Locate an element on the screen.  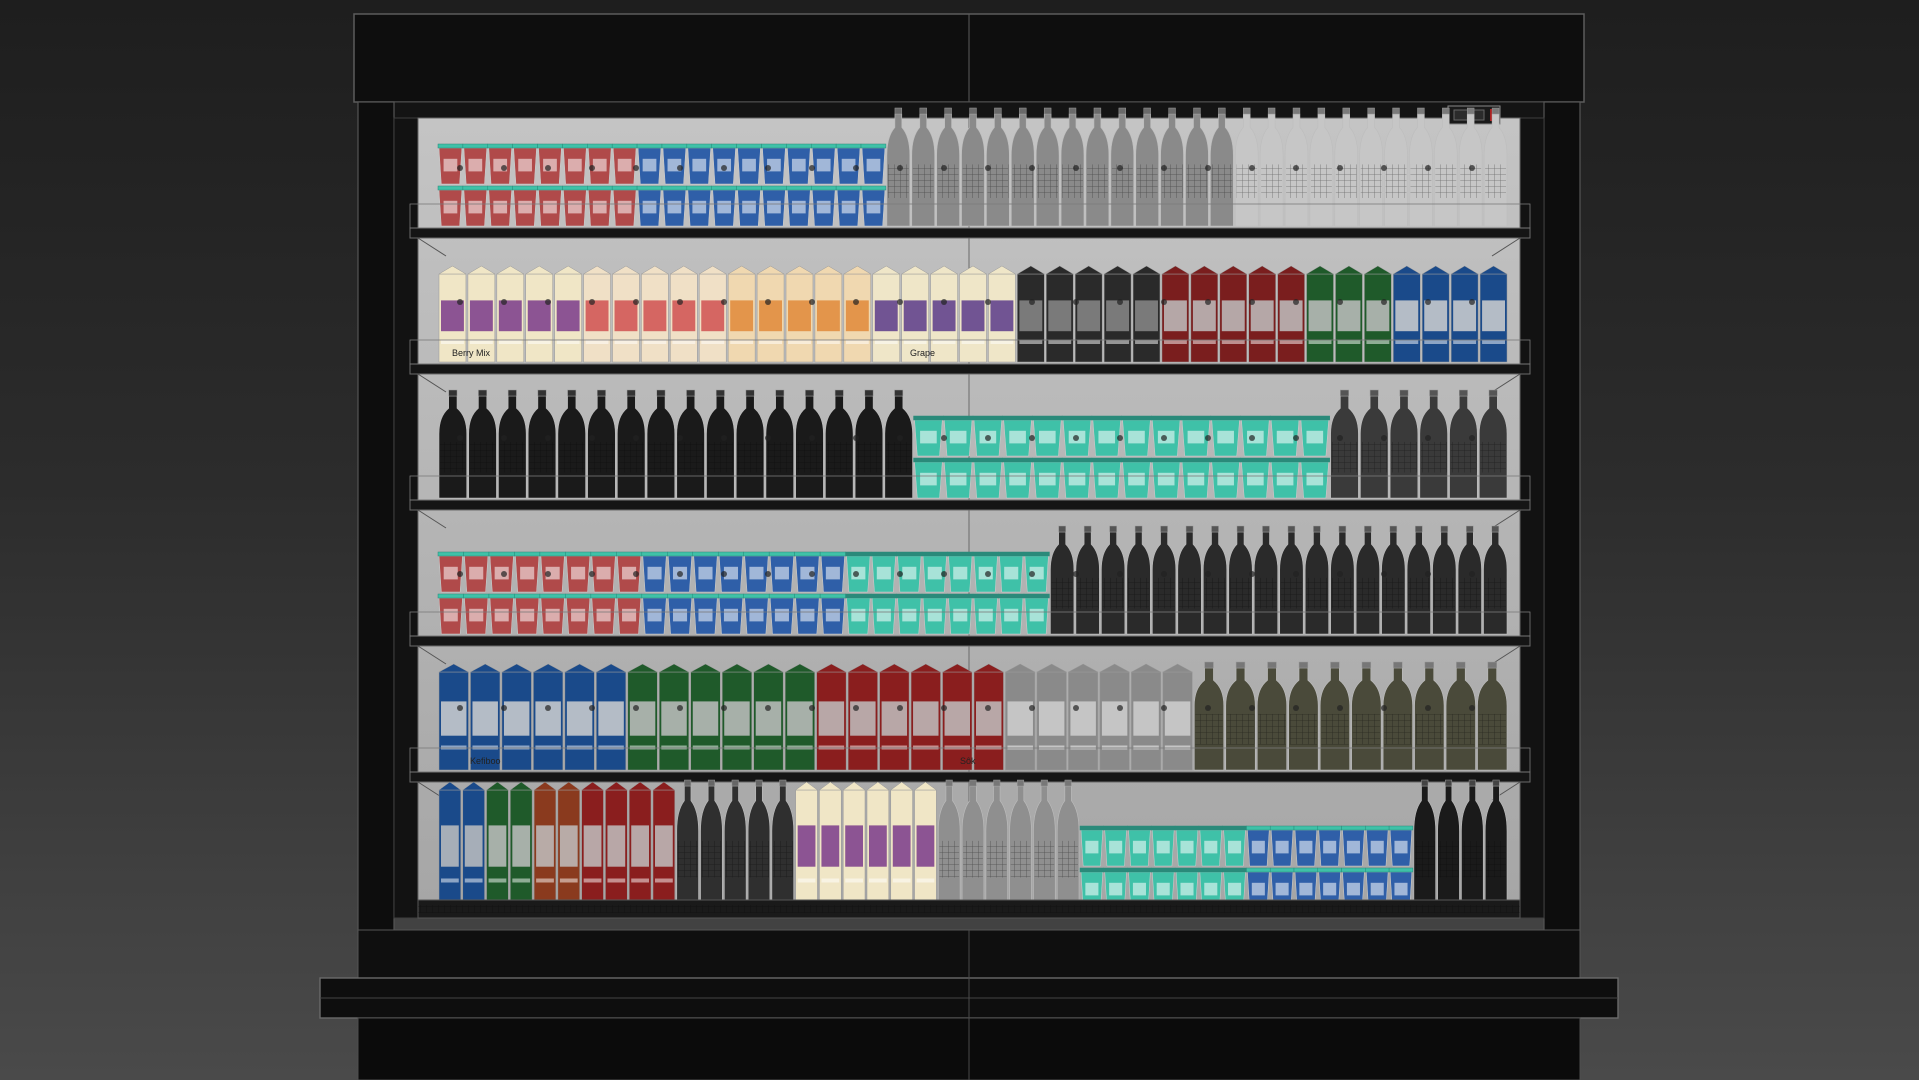
cooler-base is located at coordinates (969, 989).